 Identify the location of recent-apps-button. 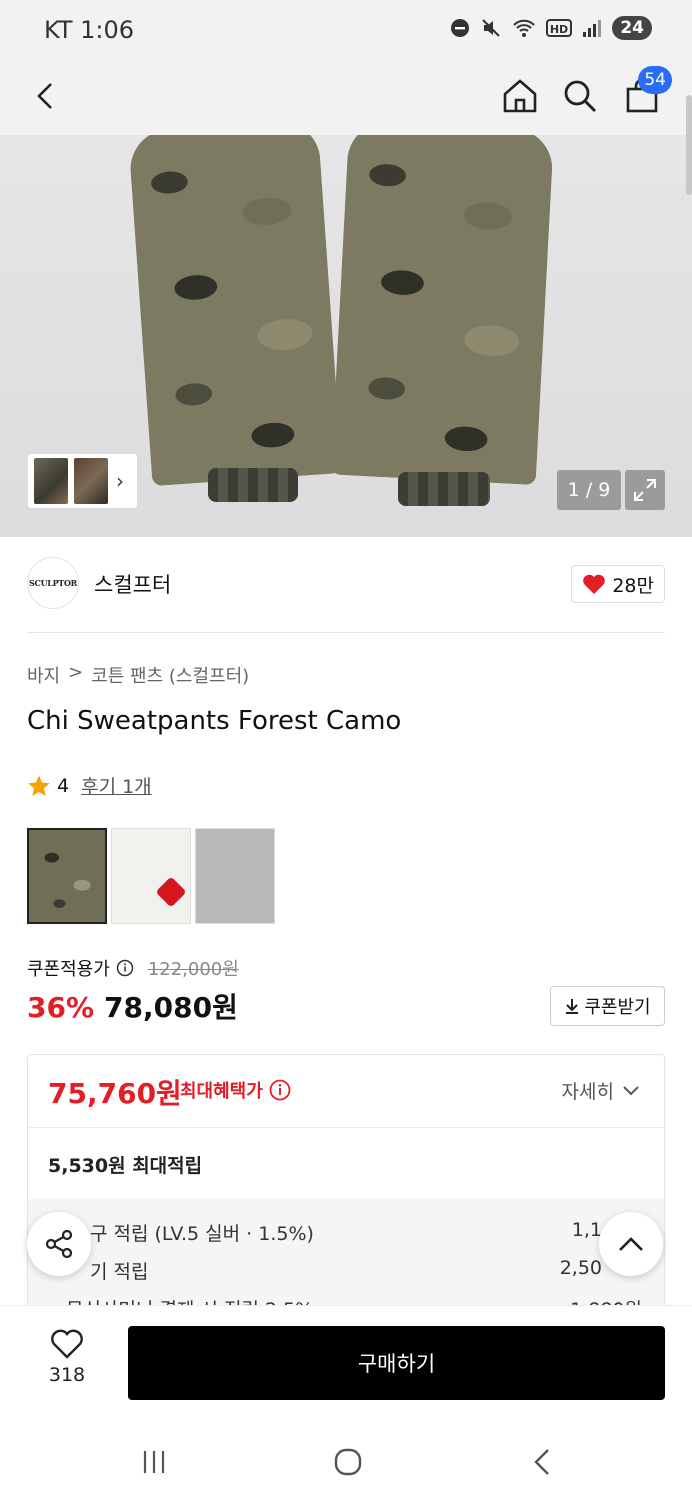
(154, 1462).